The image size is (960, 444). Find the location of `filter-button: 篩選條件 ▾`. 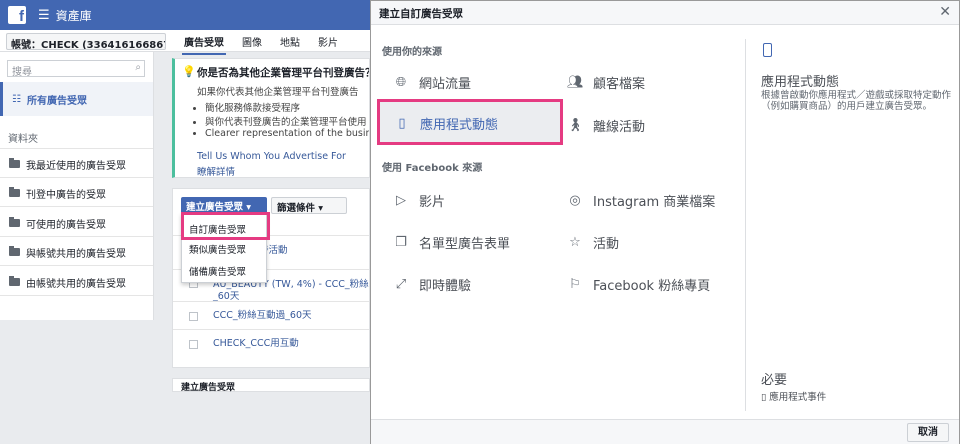

filter-button: 篩選條件 ▾ is located at coordinates (309, 205).